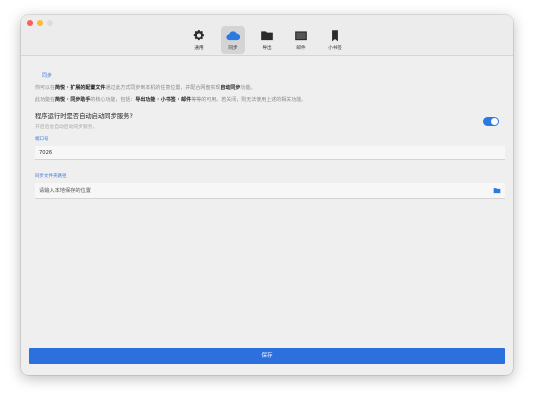  I want to click on toggle-knob, so click(494, 121).